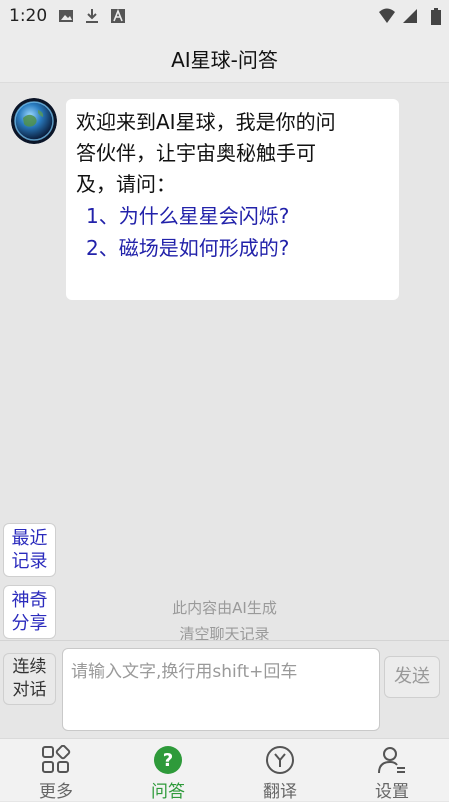 This screenshot has height=802, width=449. I want to click on question-icon: ?, so click(168, 760).